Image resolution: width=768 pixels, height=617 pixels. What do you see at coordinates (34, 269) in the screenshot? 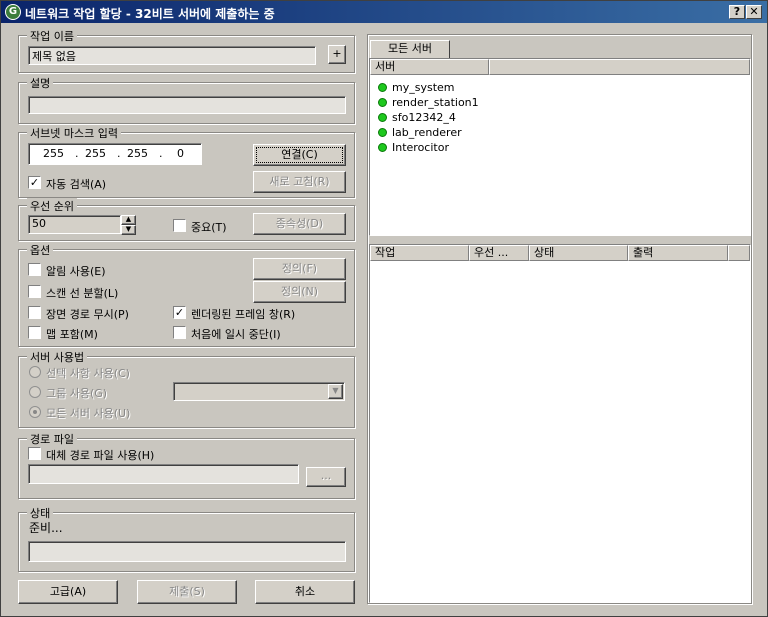
I see `notify-checkbox` at bounding box center [34, 269].